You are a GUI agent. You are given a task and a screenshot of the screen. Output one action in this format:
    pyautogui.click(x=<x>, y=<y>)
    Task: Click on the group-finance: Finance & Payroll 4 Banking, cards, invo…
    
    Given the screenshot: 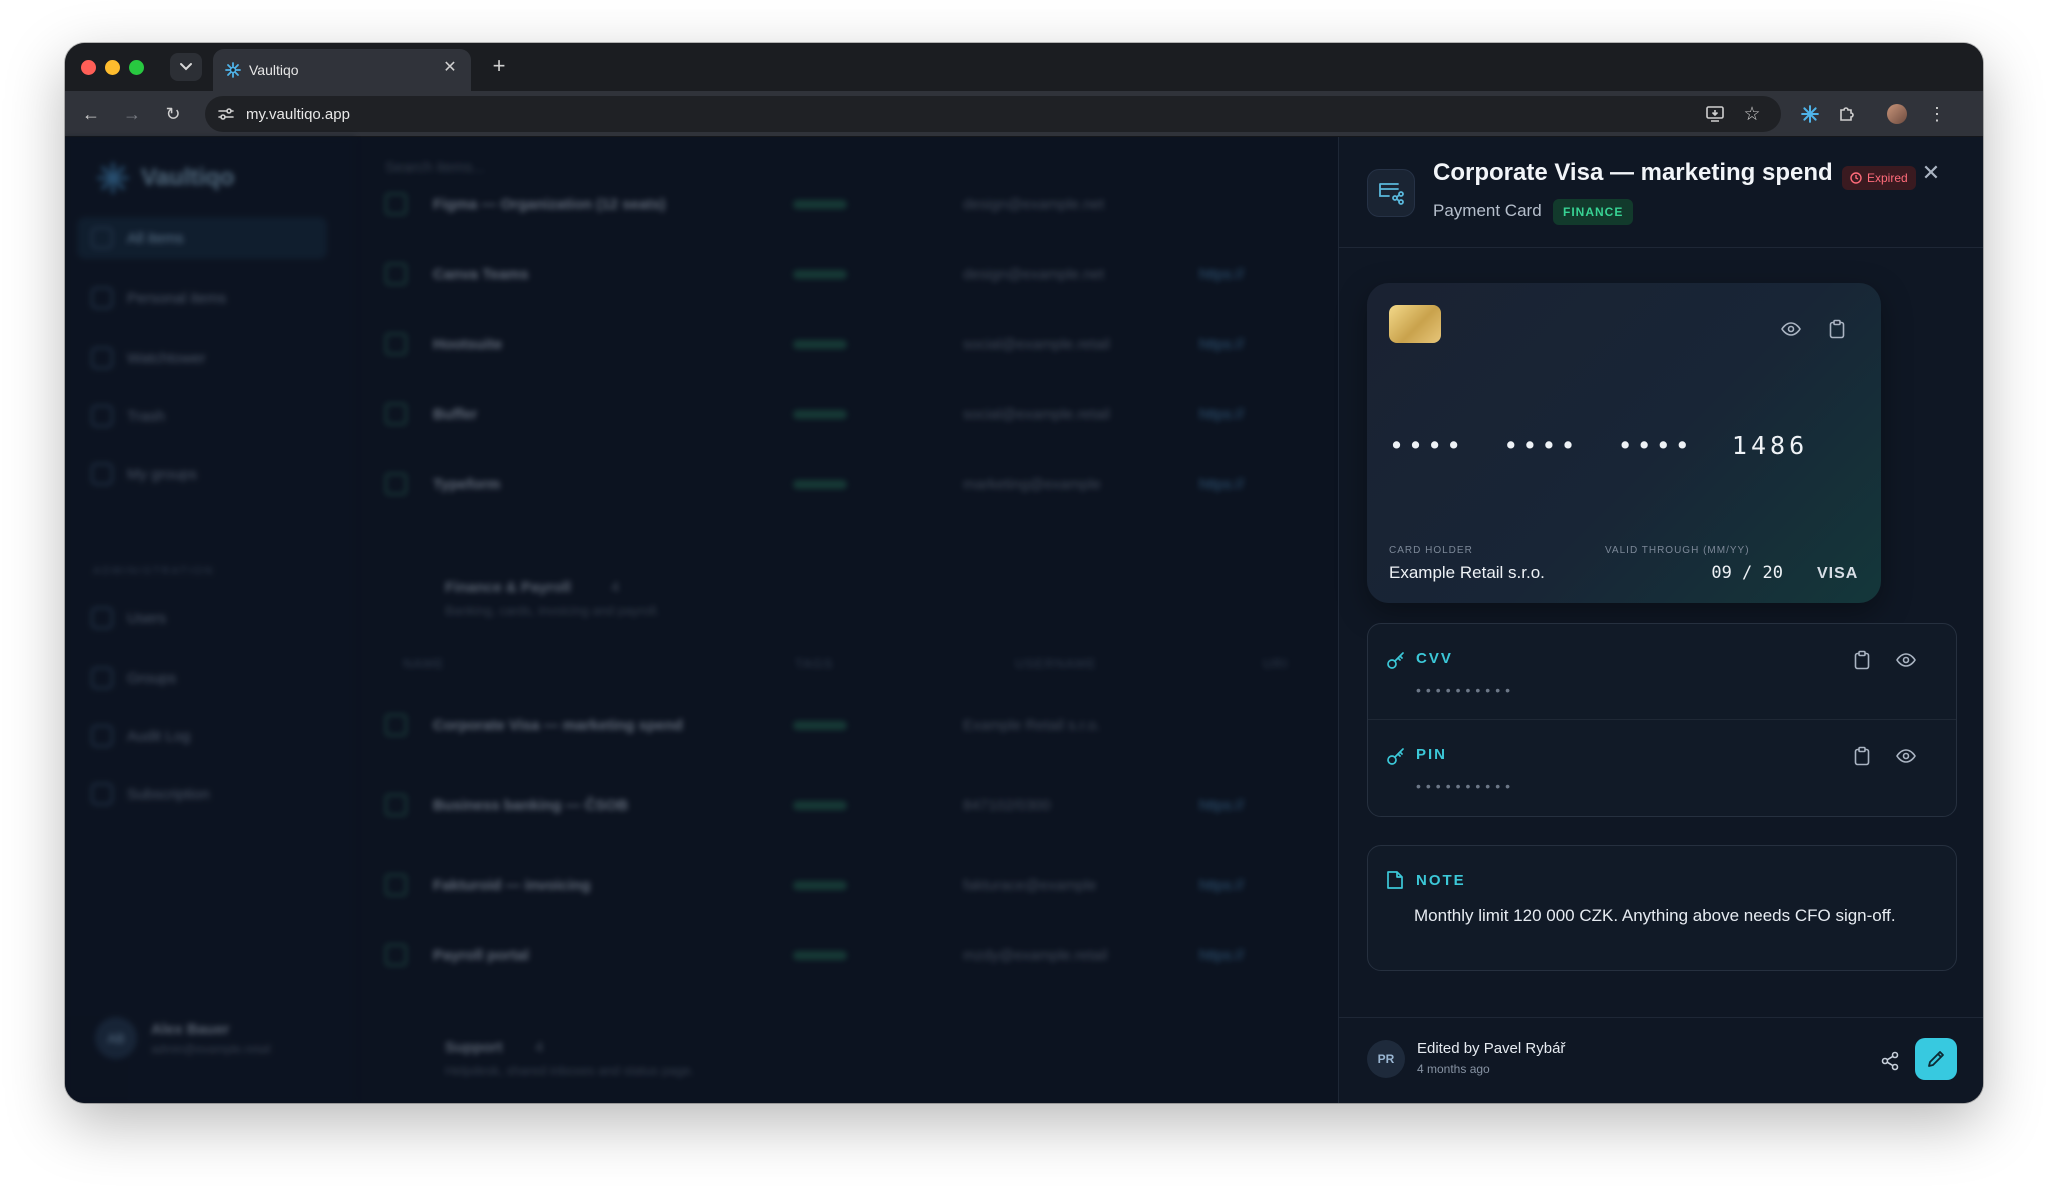 What is the action you would take?
    pyautogui.click(x=860, y=601)
    